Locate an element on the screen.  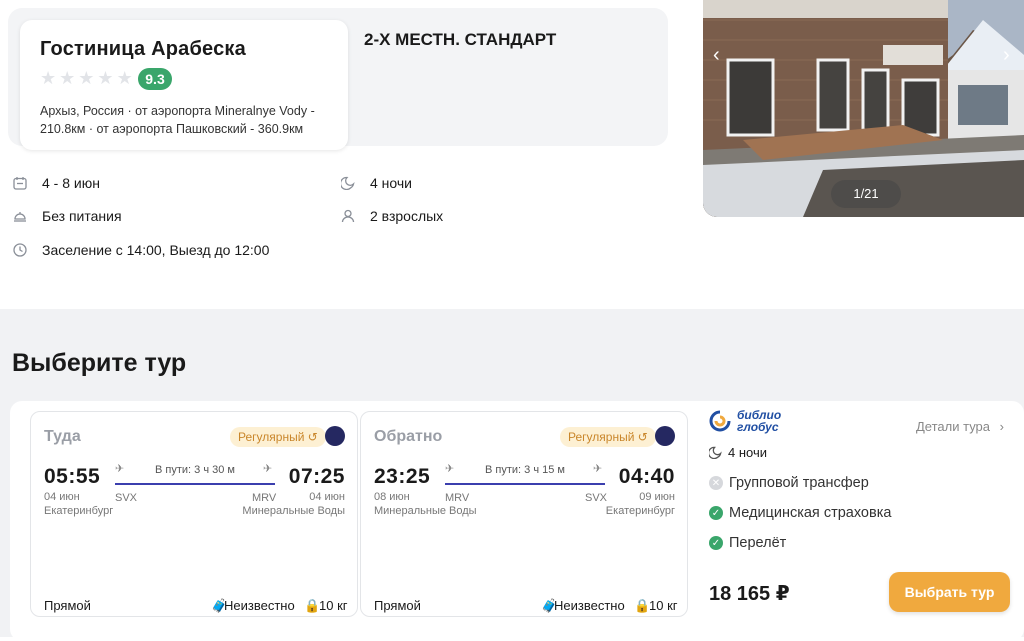
included-label: Перелёт is located at coordinates (758, 543).